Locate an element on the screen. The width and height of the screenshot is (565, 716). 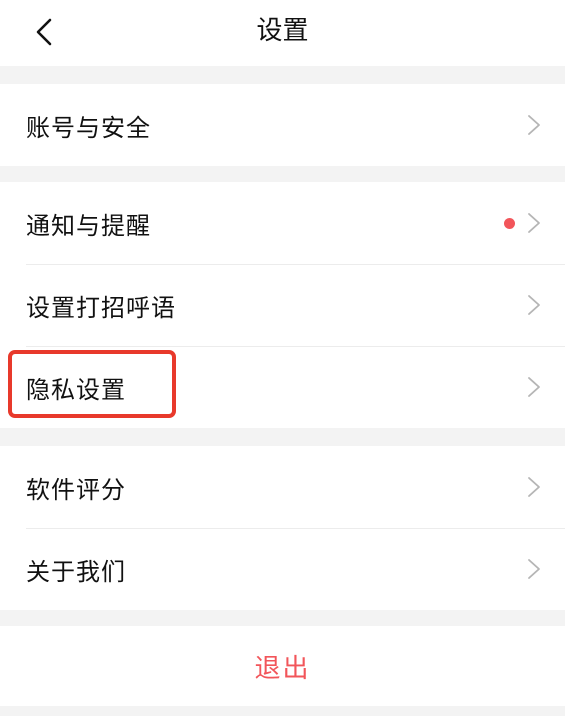
settings-item-privacy: 隐私设置 is located at coordinates (282, 387).